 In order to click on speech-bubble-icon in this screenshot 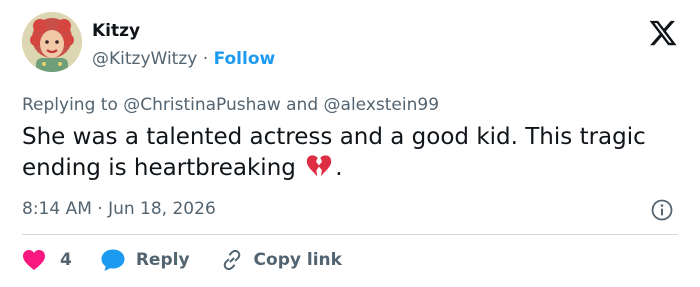, I will do `click(113, 260)`.